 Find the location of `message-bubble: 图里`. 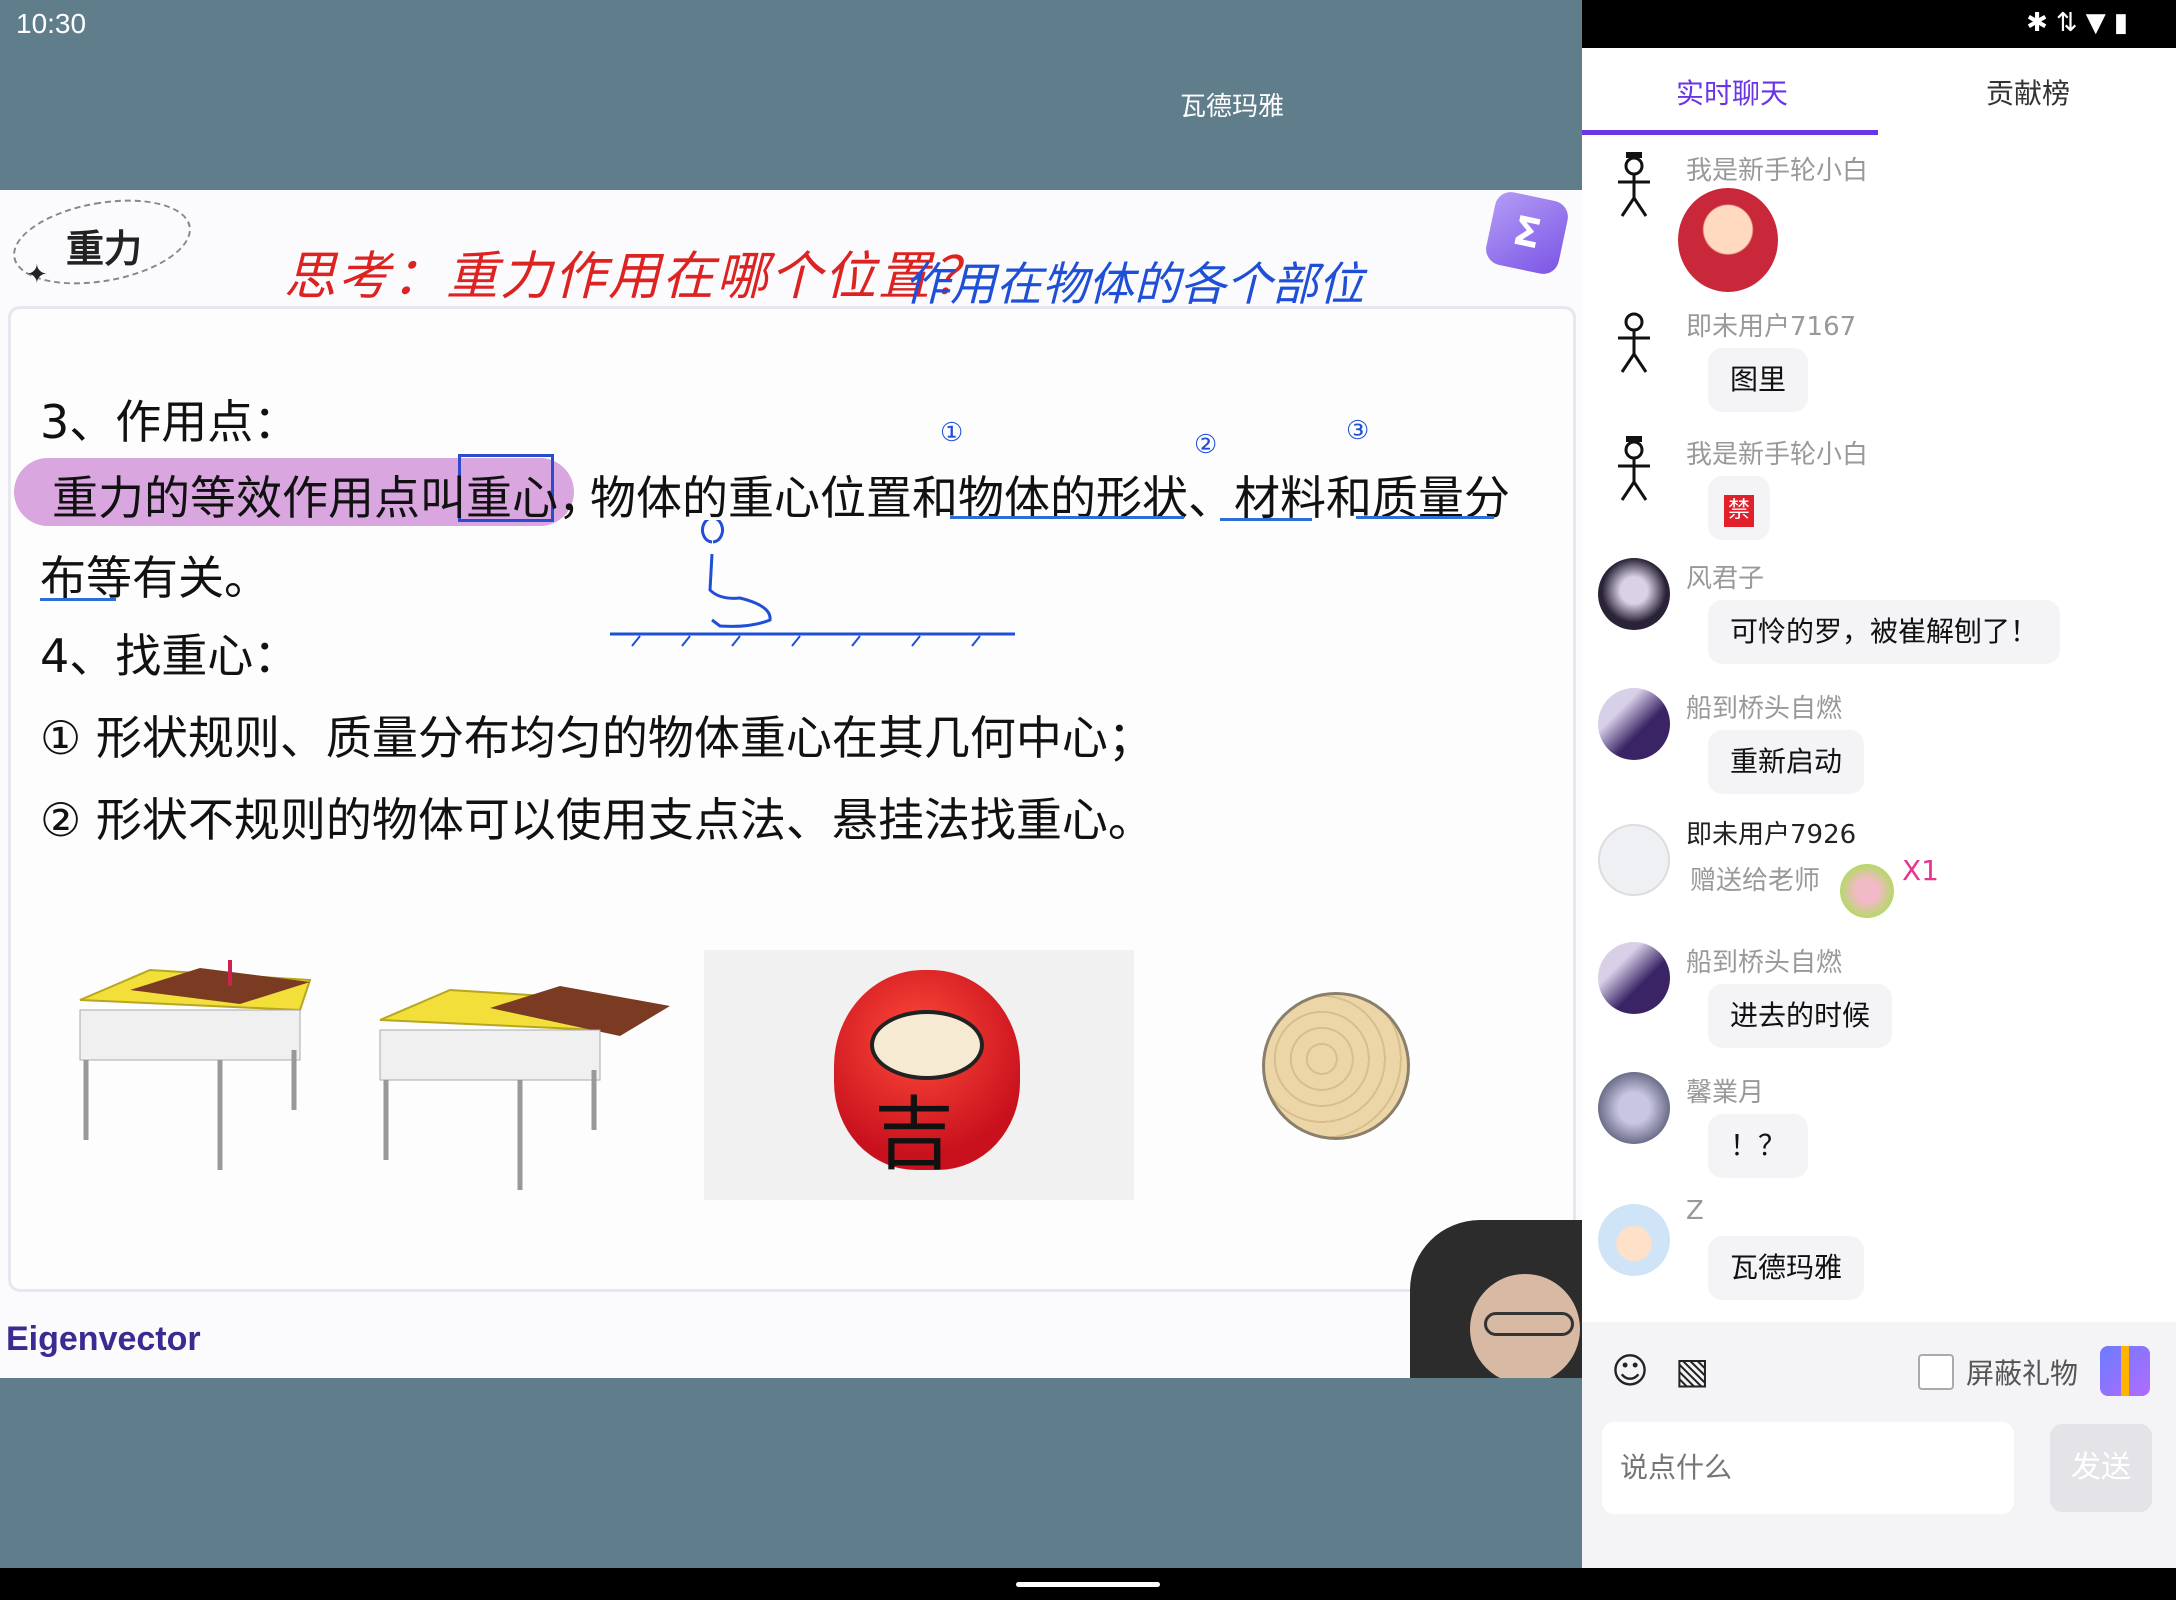

message-bubble: 图里 is located at coordinates (1758, 380).